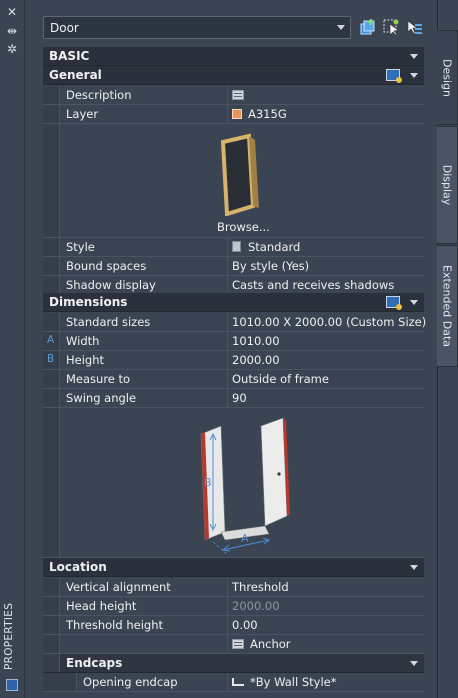 The image size is (458, 698). Describe the element at coordinates (266, 247) in the screenshot. I see `prop-value: Standard` at that location.